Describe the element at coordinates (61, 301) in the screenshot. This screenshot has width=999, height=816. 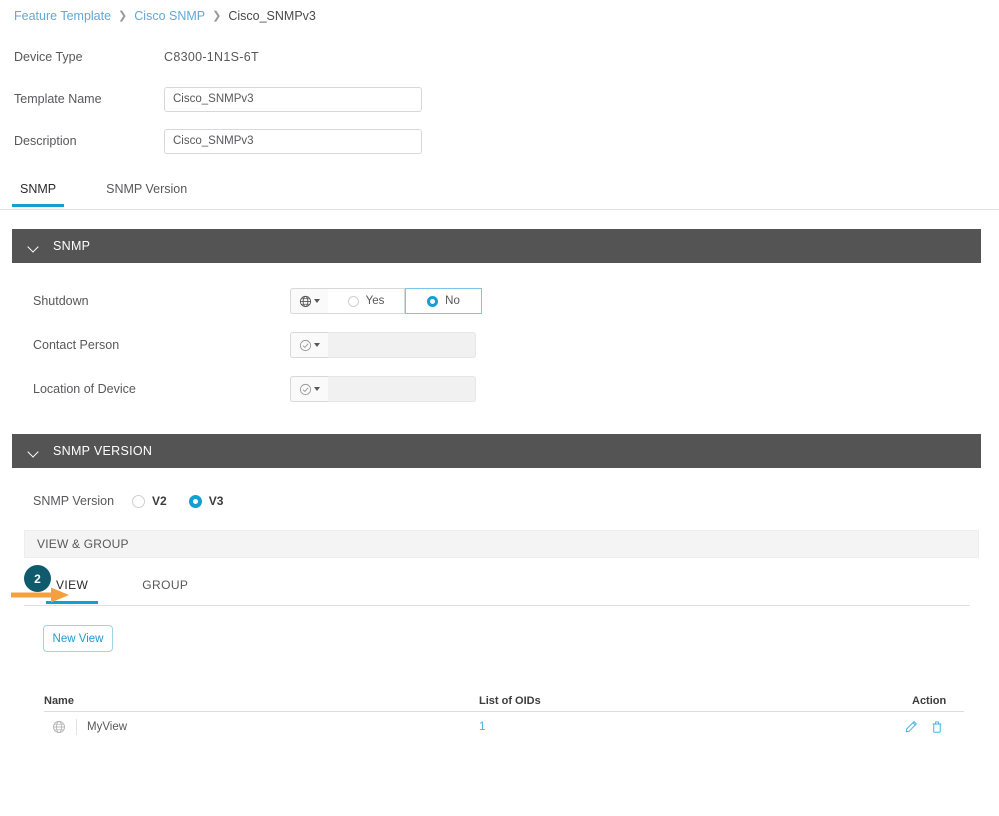
I see `shutdown-label: Shutdown` at that location.